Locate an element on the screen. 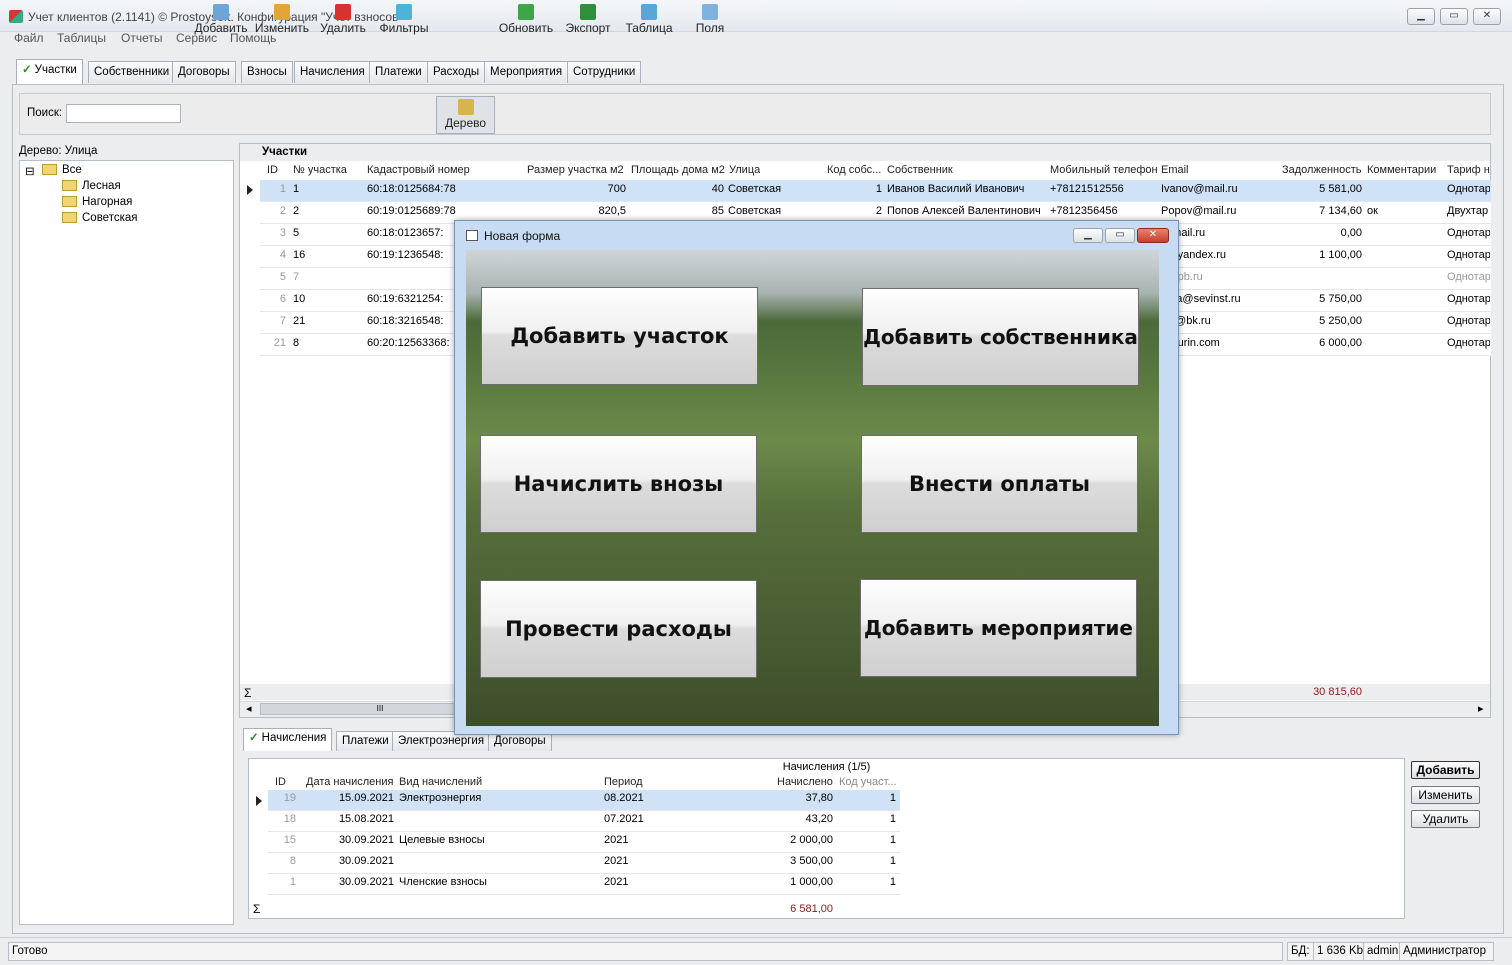 The image size is (1512, 965). add-event-button: Добавить мероприятие is located at coordinates (998, 628).